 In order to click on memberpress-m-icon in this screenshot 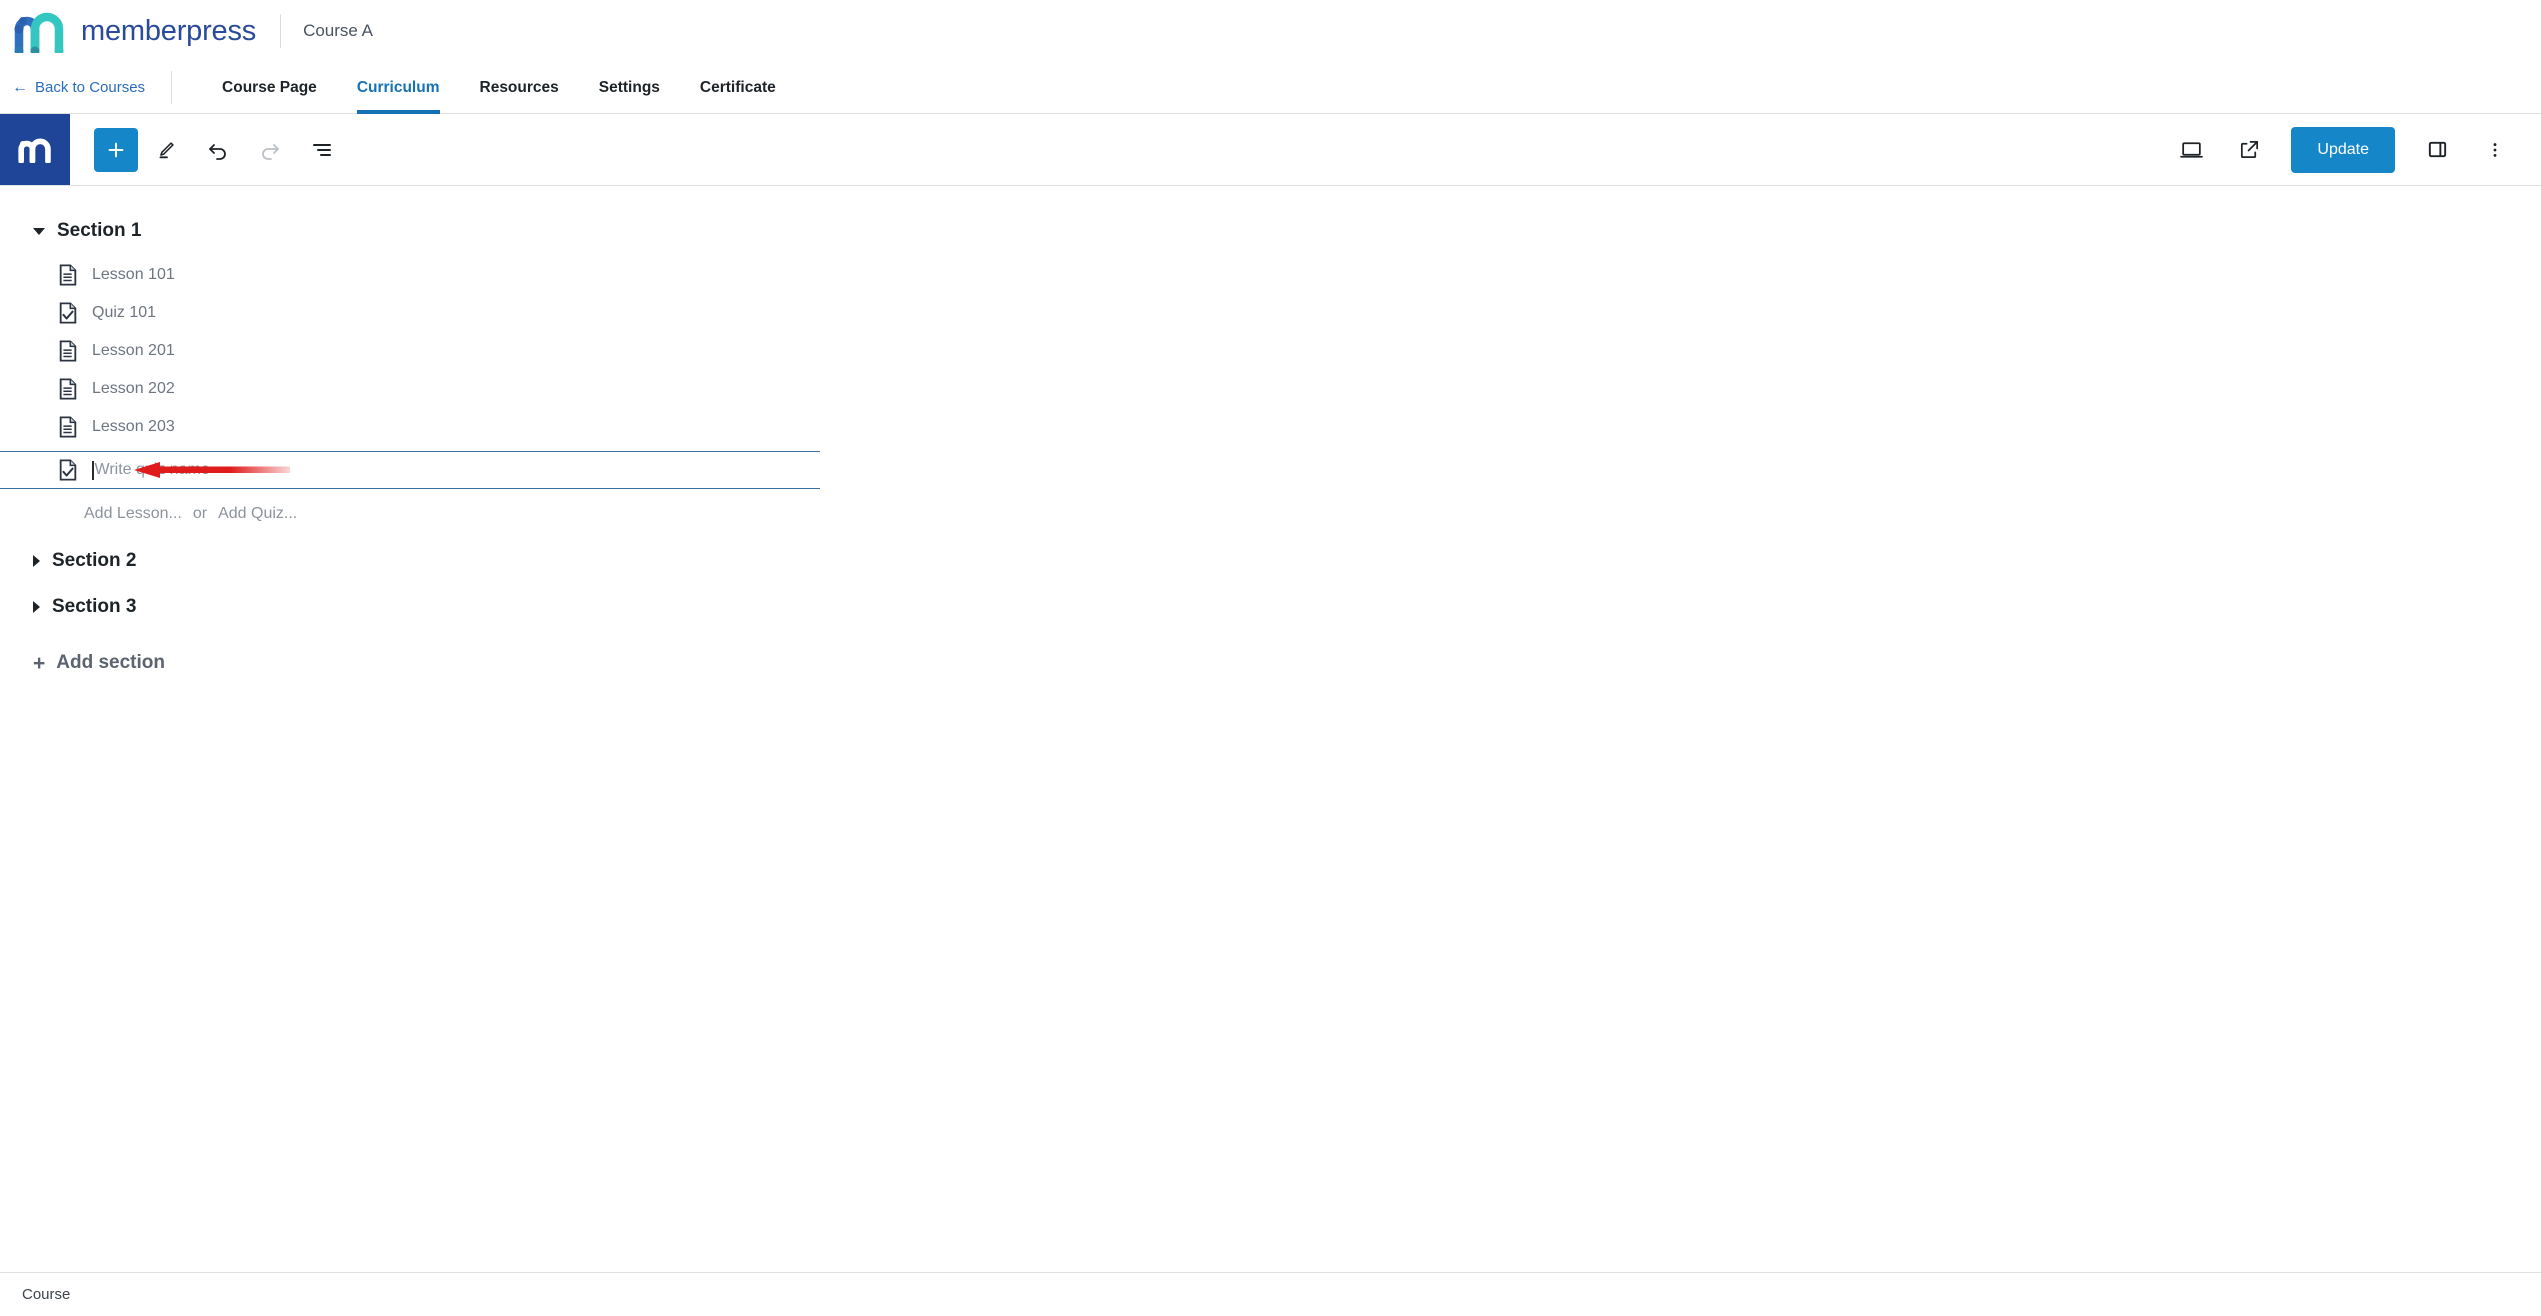, I will do `click(34, 150)`.